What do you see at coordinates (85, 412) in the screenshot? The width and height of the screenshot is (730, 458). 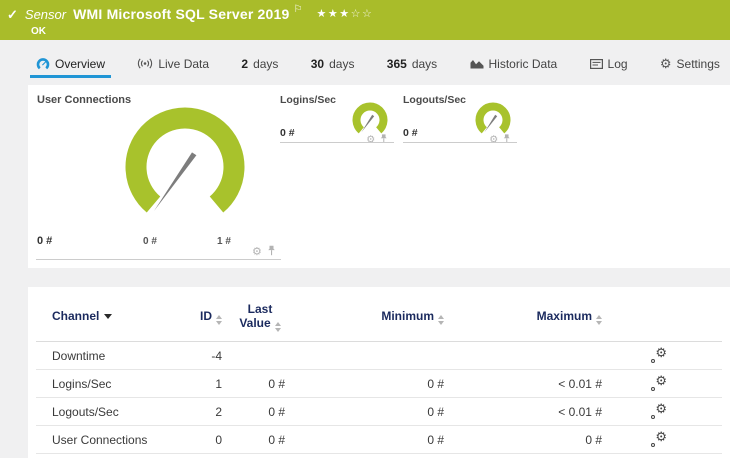 I see `channel-name: Logouts/Sec` at bounding box center [85, 412].